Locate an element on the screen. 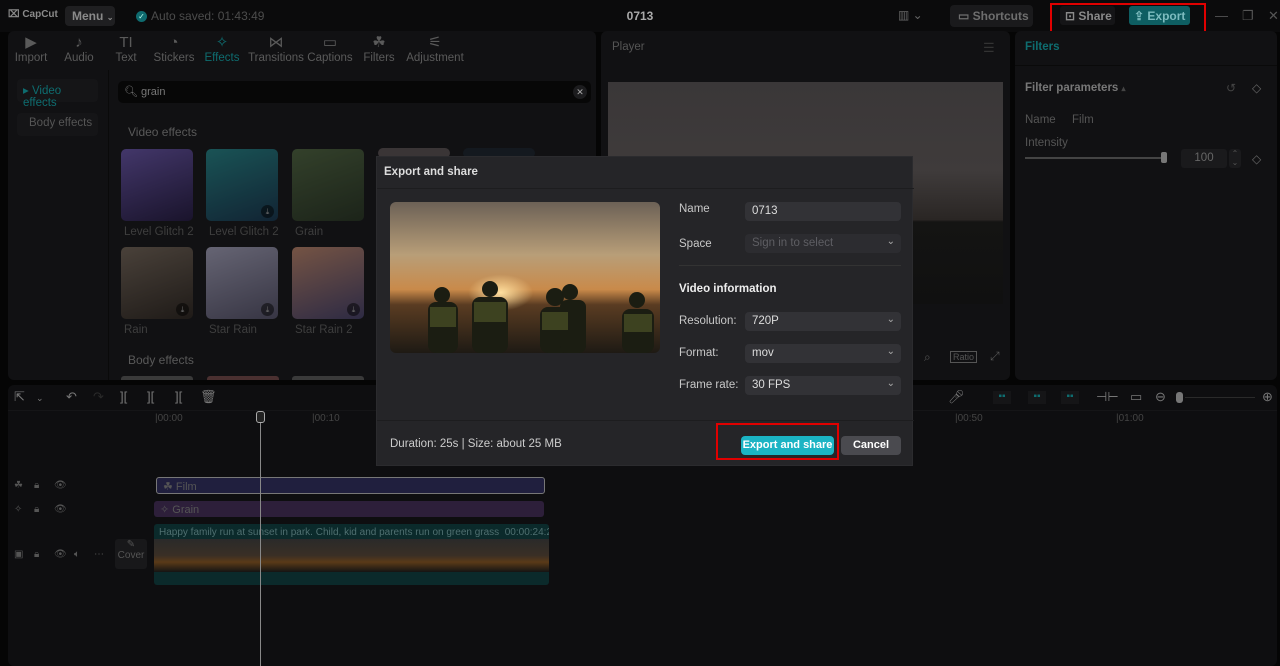 The image size is (1280, 666). format-select: mov ⌄ is located at coordinates (823, 353).